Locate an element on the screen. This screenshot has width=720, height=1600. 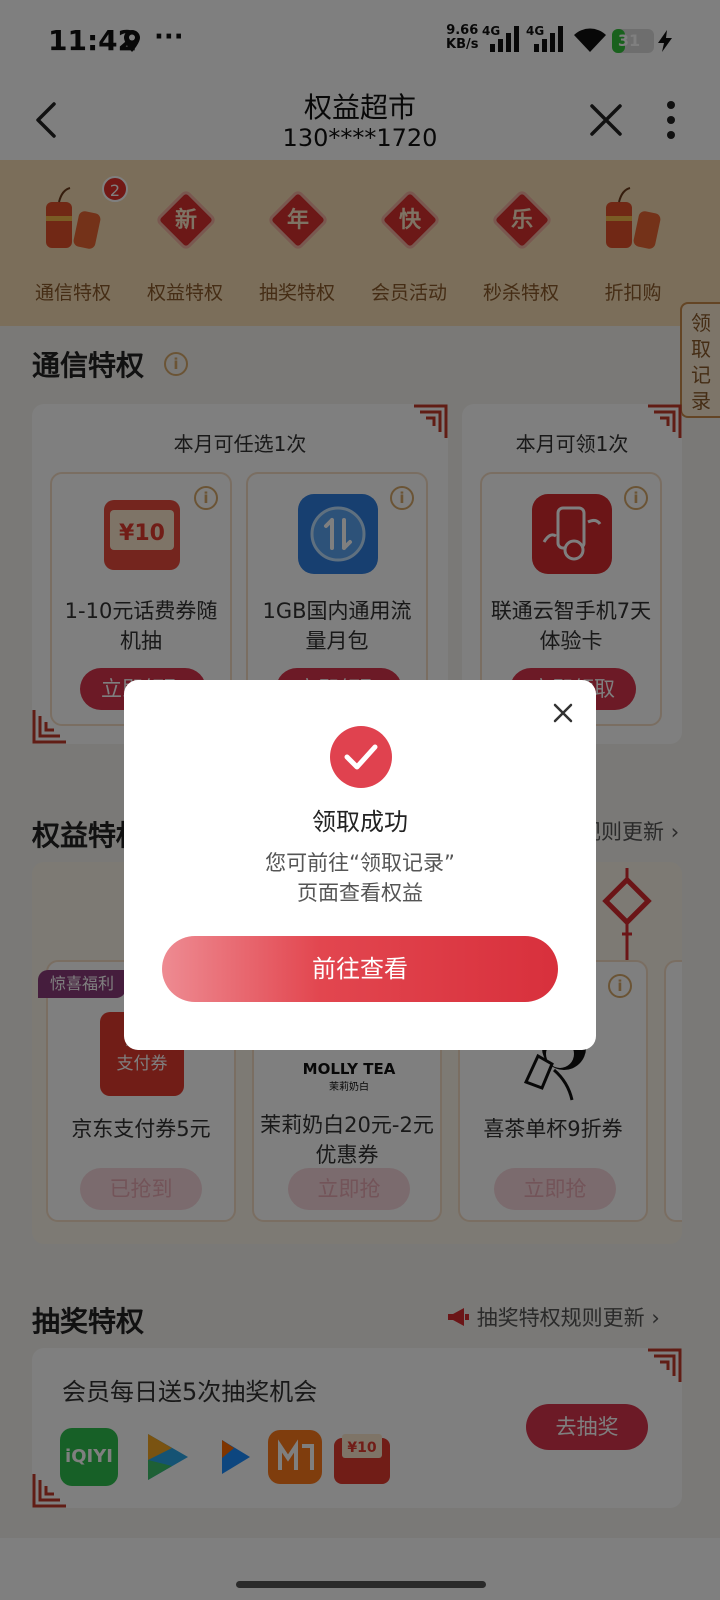
close-icon is located at coordinates (563, 713).